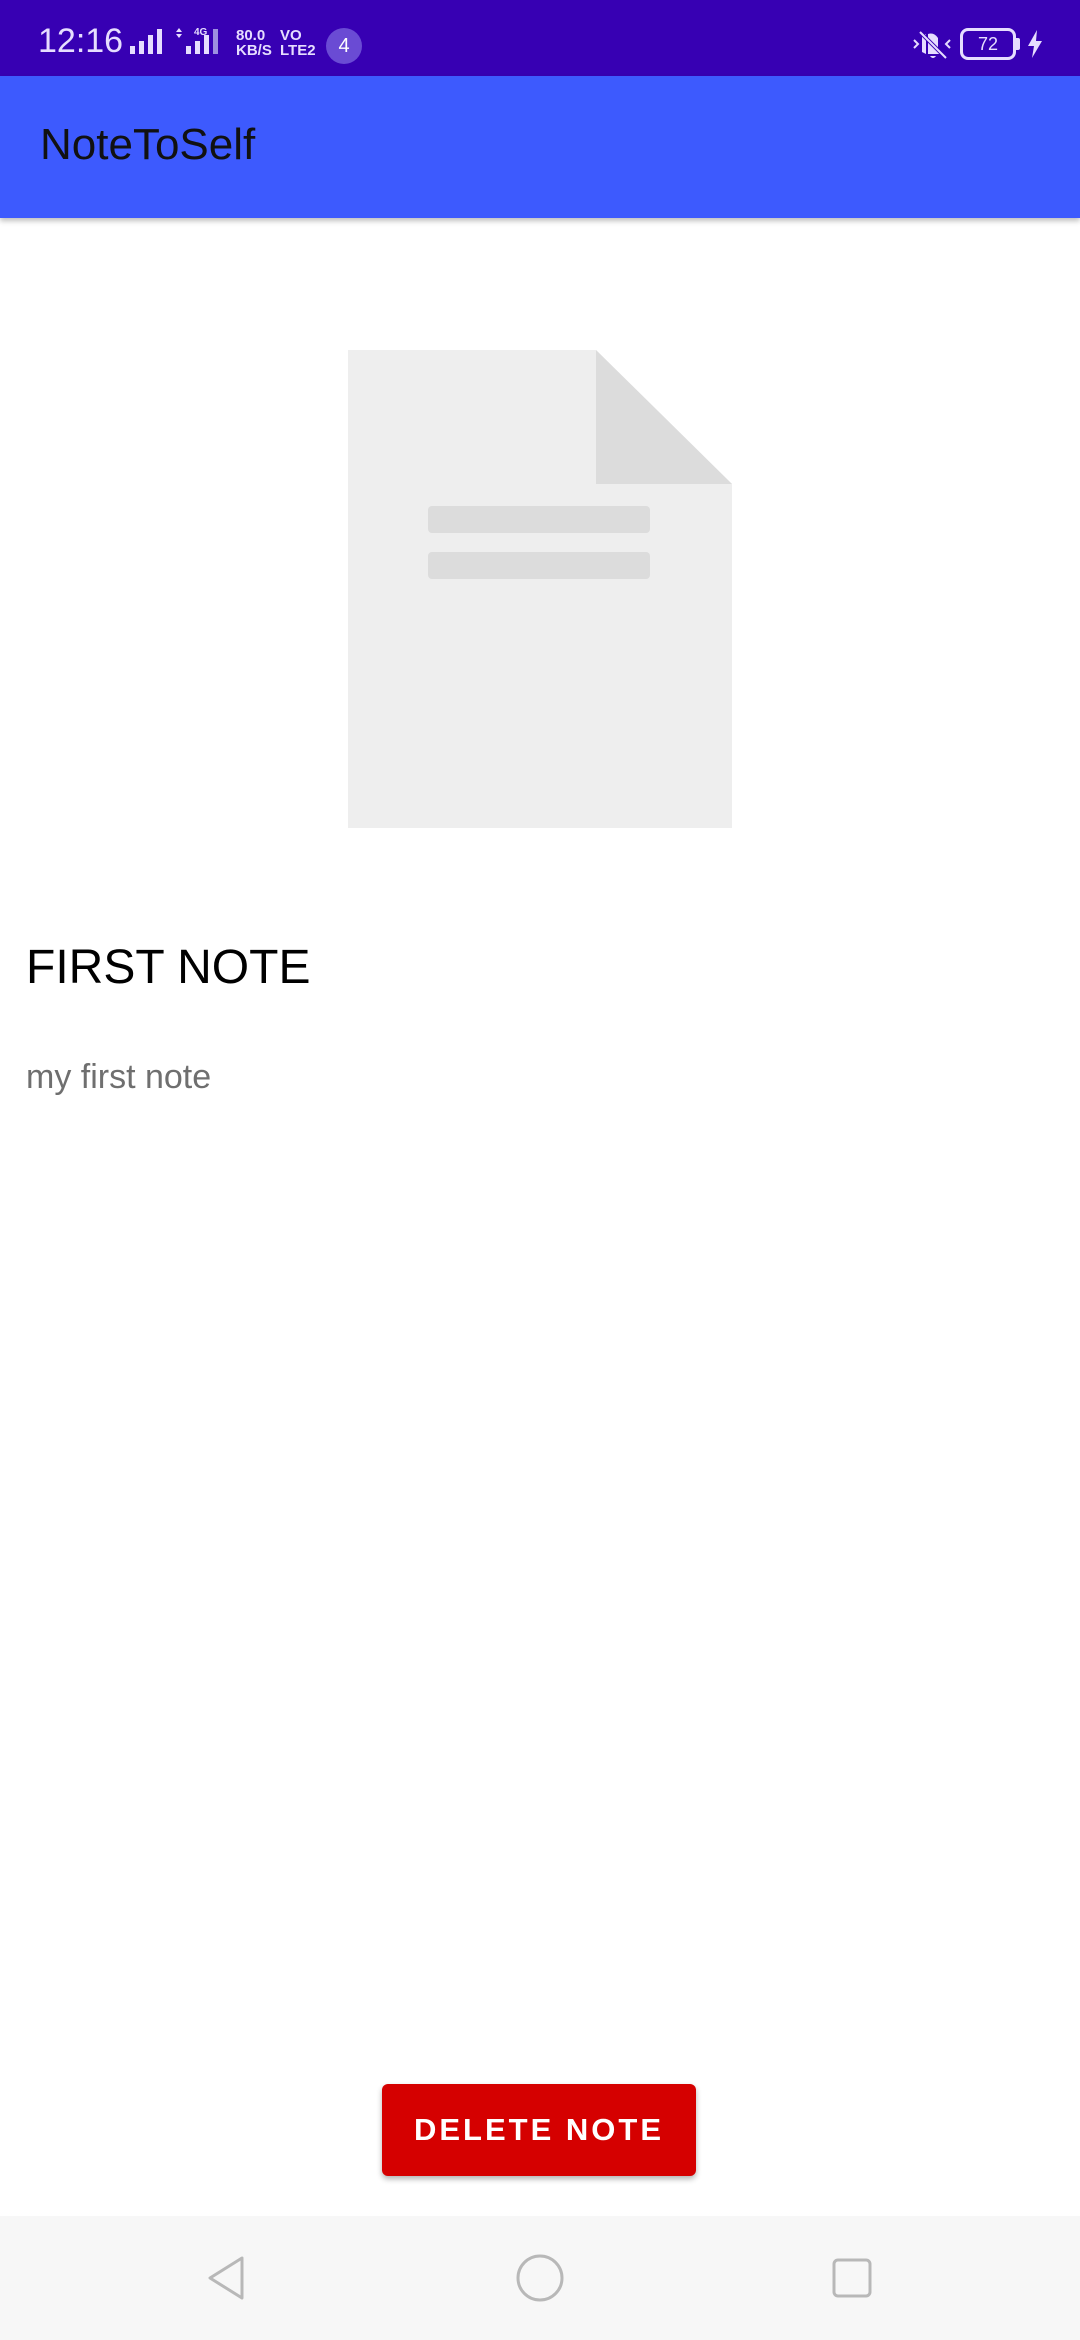 Image resolution: width=1080 pixels, height=2340 pixels. I want to click on app-bar: NoteToSelf, so click(540, 147).